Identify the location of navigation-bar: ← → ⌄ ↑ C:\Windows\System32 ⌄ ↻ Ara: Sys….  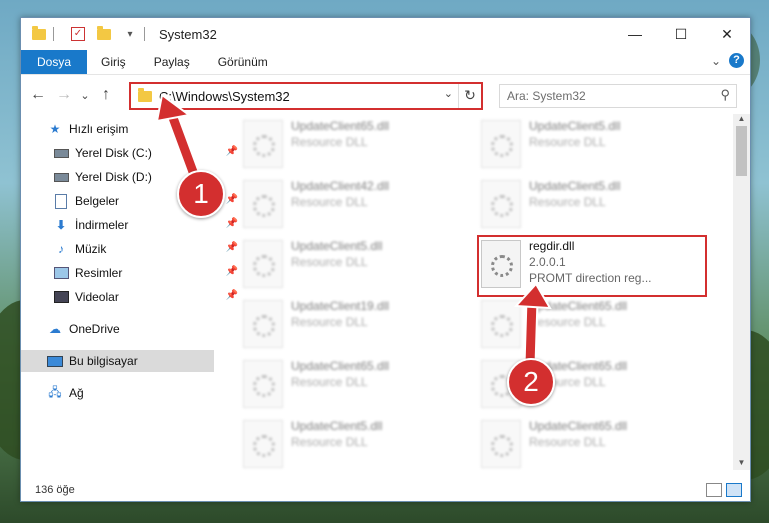
(385, 94).